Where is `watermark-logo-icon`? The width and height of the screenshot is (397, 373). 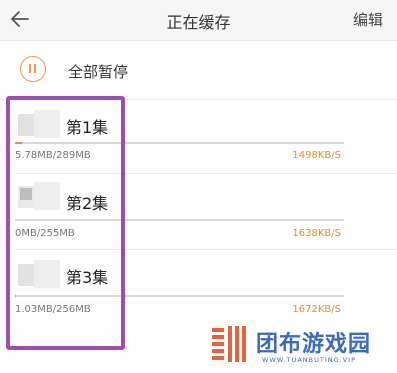
watermark-logo-icon is located at coordinates (230, 344).